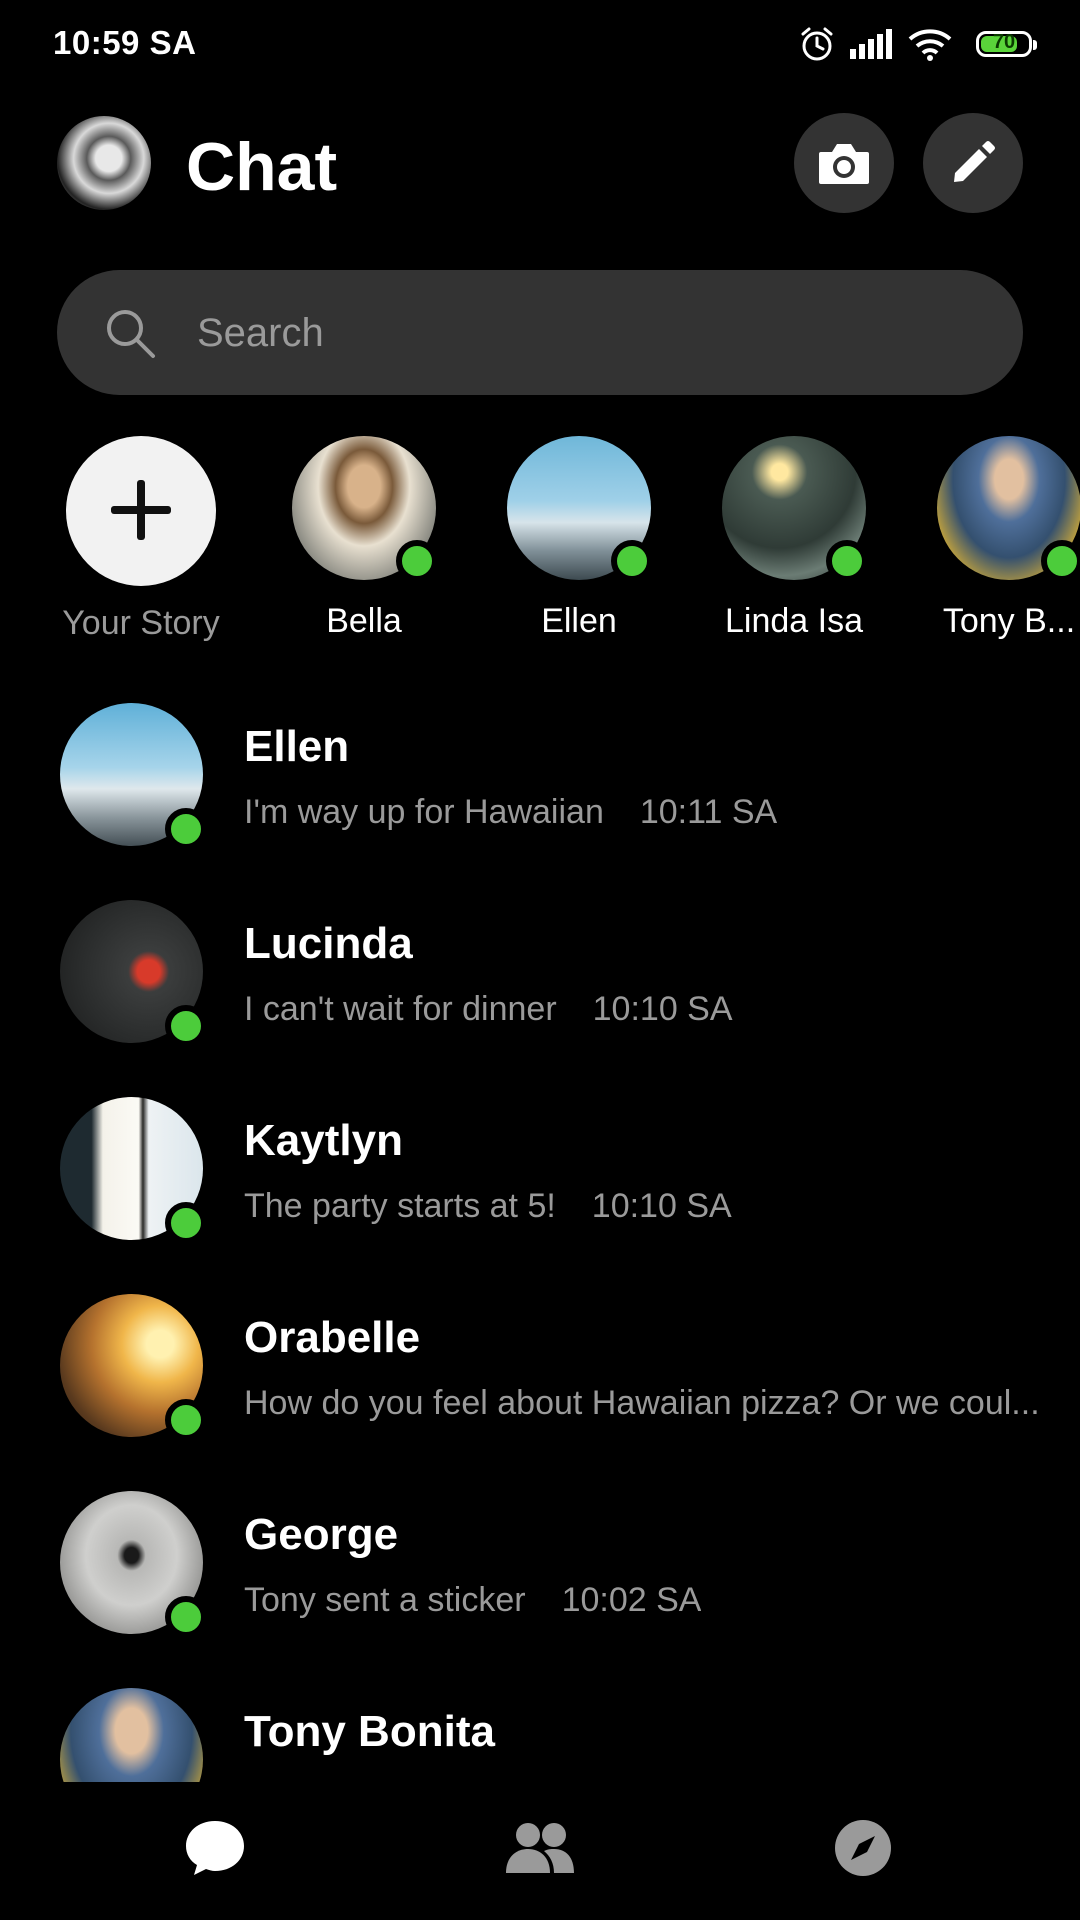 Image resolution: width=1080 pixels, height=1920 pixels. I want to click on chat-item-ellen: Ellen I'm way up for Hawaiian 10:11 SA, so click(540, 798).